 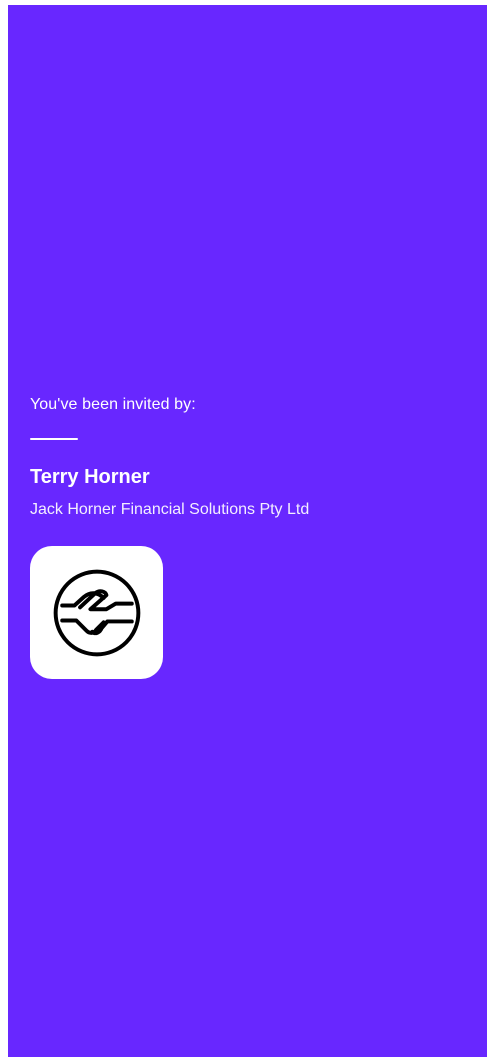 What do you see at coordinates (90, 477) in the screenshot?
I see `inviter-name: Terry Horner` at bounding box center [90, 477].